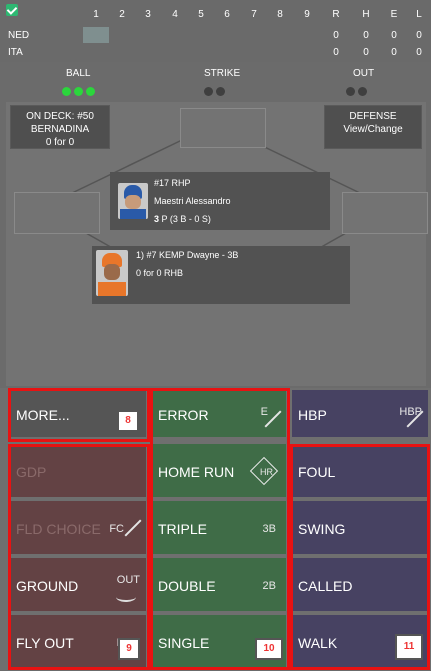 This screenshot has height=671, width=431. What do you see at coordinates (122, 14) in the screenshot?
I see `inning-header: 2` at bounding box center [122, 14].